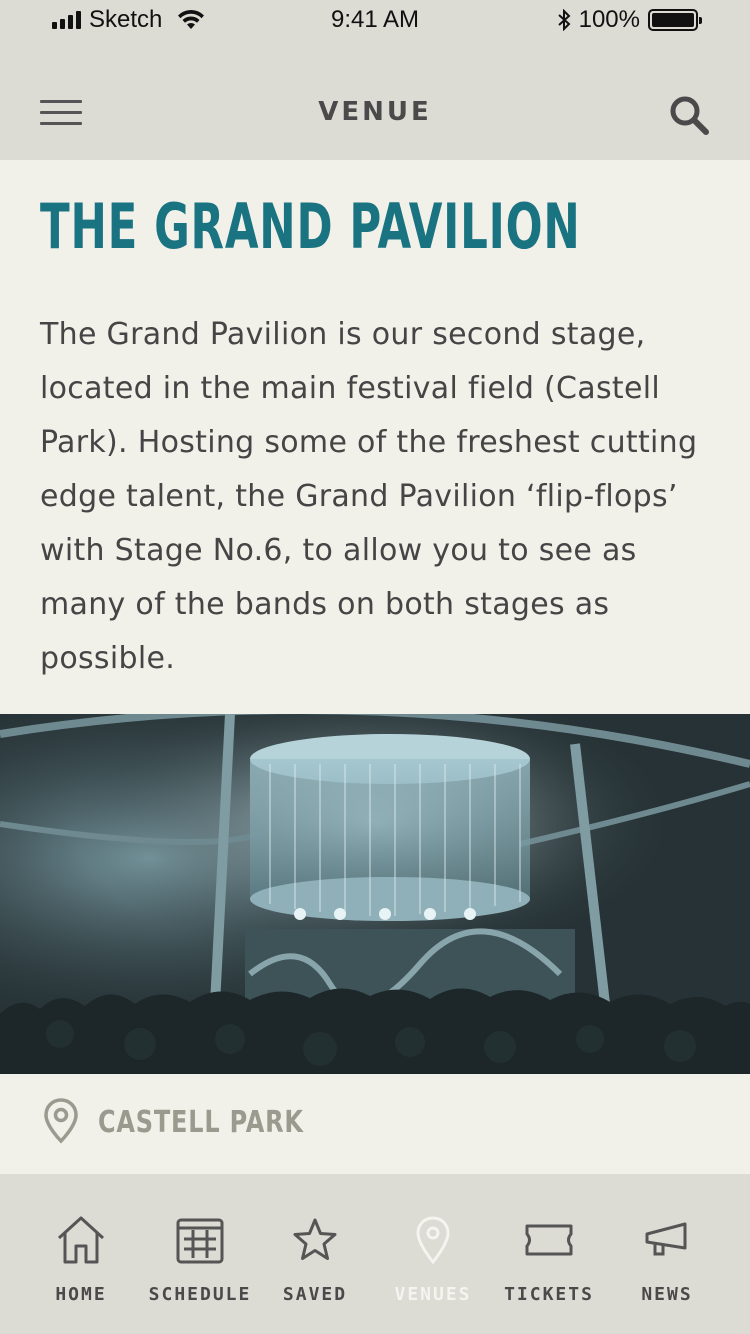  I want to click on home-icon, so click(81, 1240).